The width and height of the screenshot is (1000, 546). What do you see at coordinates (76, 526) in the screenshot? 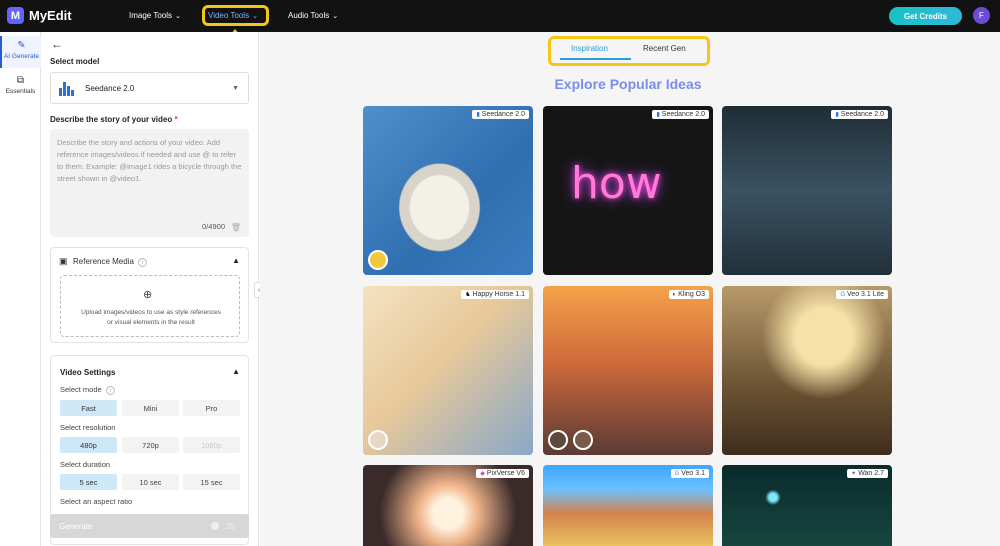
I see `generate-label: Generate` at bounding box center [76, 526].